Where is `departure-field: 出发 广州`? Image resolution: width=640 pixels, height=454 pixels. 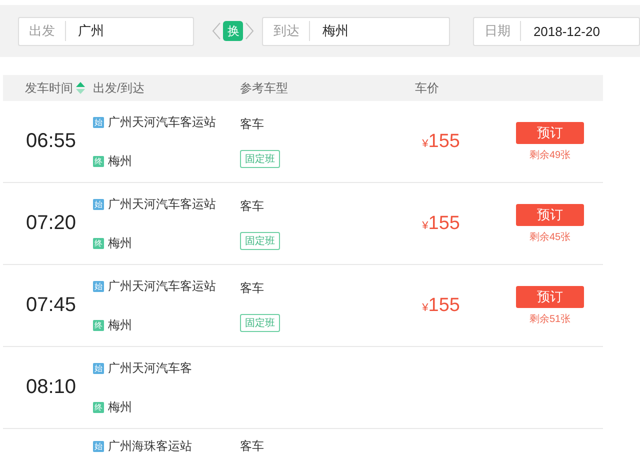 departure-field: 出发 广州 is located at coordinates (106, 31).